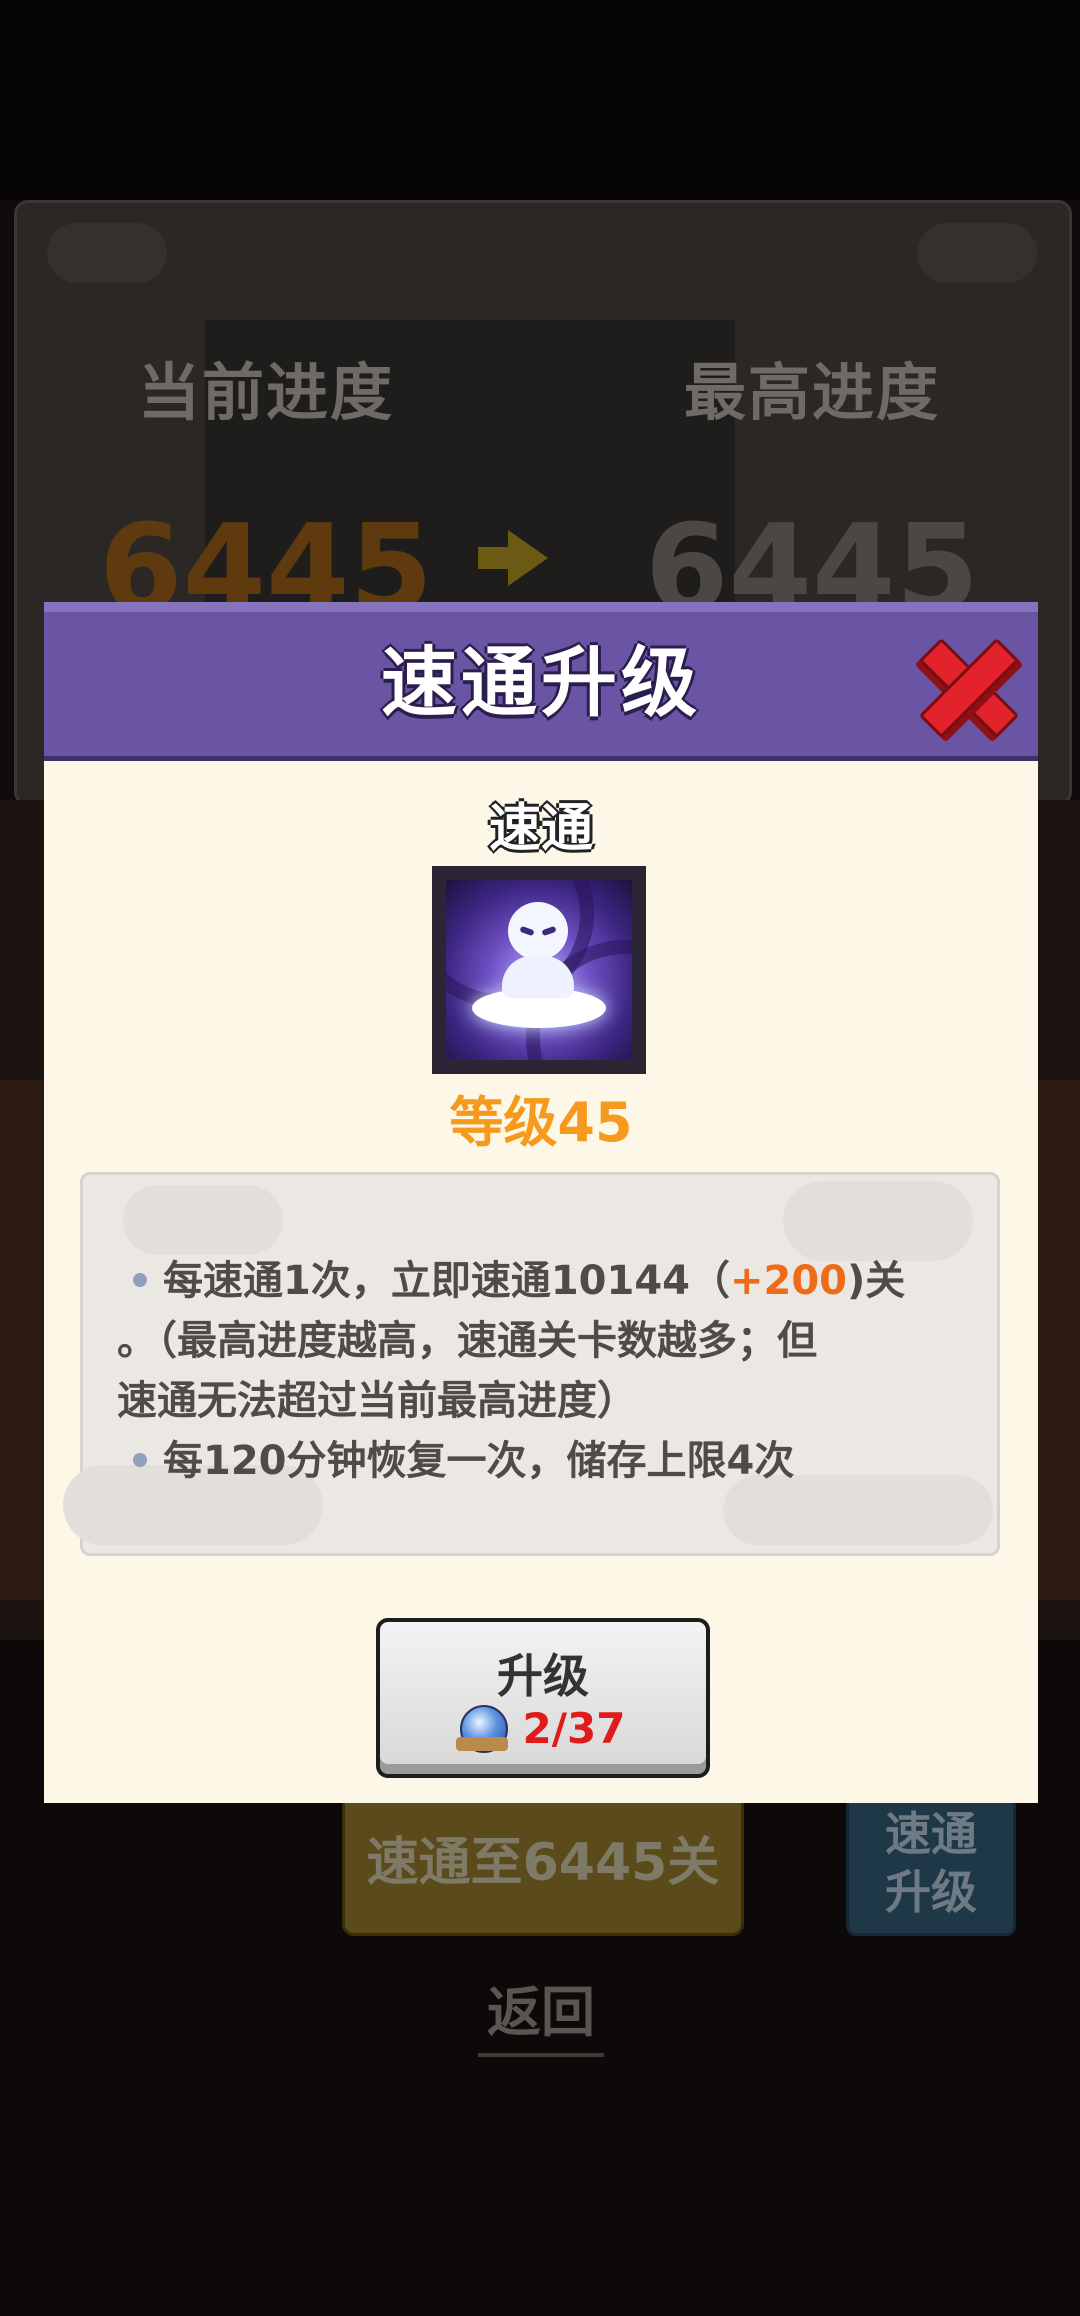 Image resolution: width=1080 pixels, height=2316 pixels. What do you see at coordinates (789, 1281) in the screenshot?
I see `desc-bonus: +200` at bounding box center [789, 1281].